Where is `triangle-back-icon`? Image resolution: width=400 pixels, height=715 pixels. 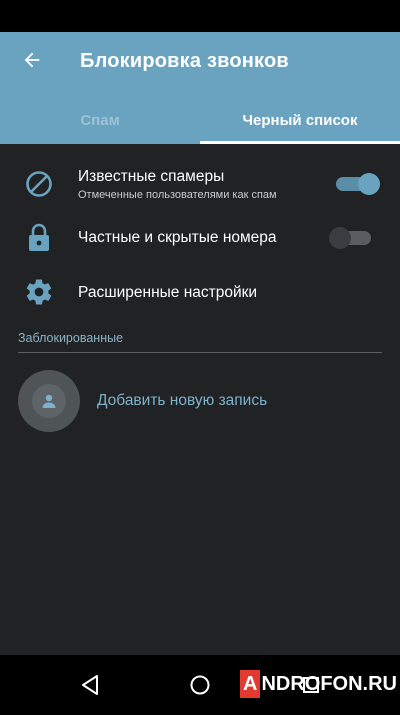 triangle-back-icon is located at coordinates (90, 685).